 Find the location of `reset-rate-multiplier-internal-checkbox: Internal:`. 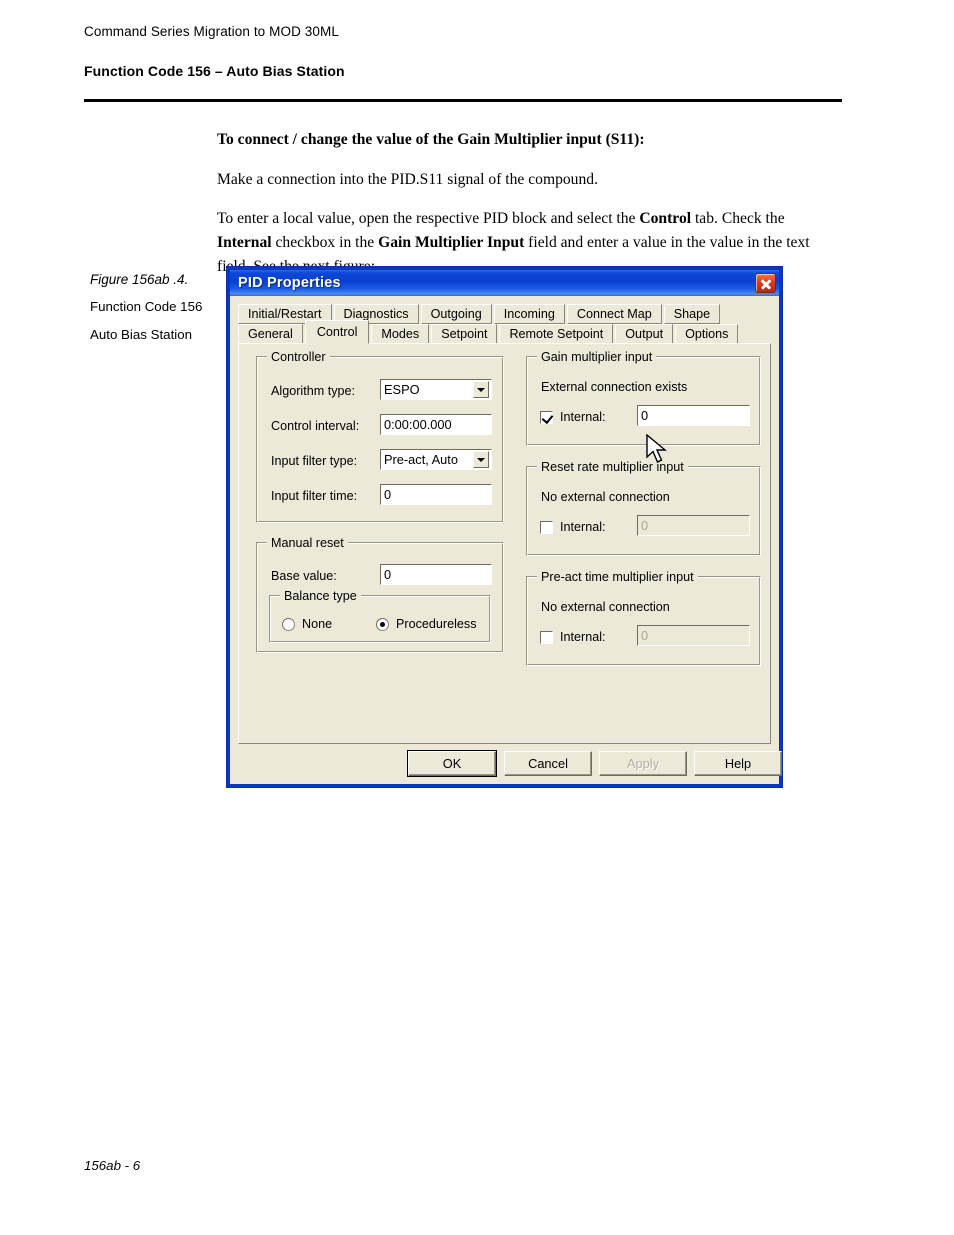

reset-rate-multiplier-internal-checkbox: Internal: is located at coordinates (573, 527).